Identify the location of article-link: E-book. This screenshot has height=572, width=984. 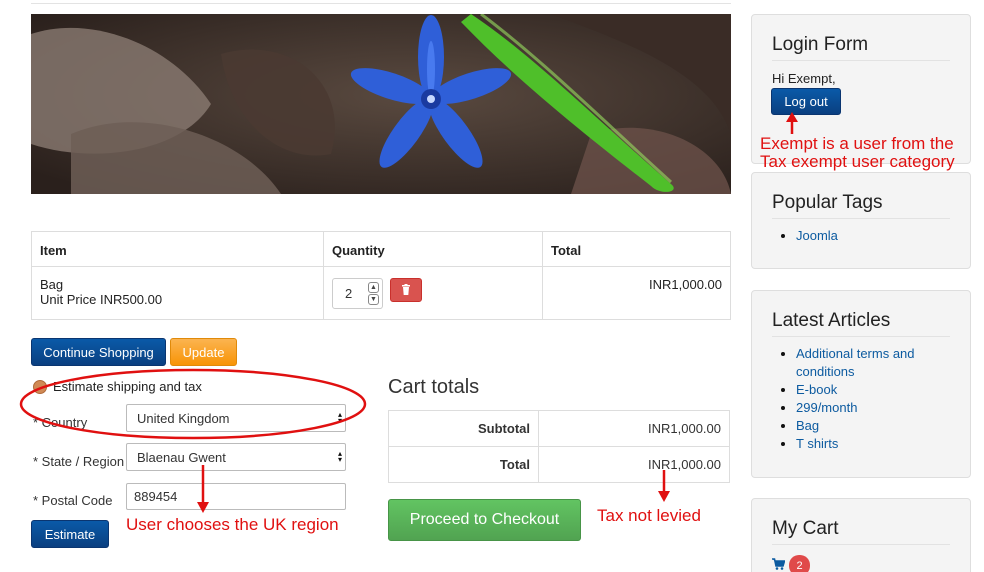
(816, 389).